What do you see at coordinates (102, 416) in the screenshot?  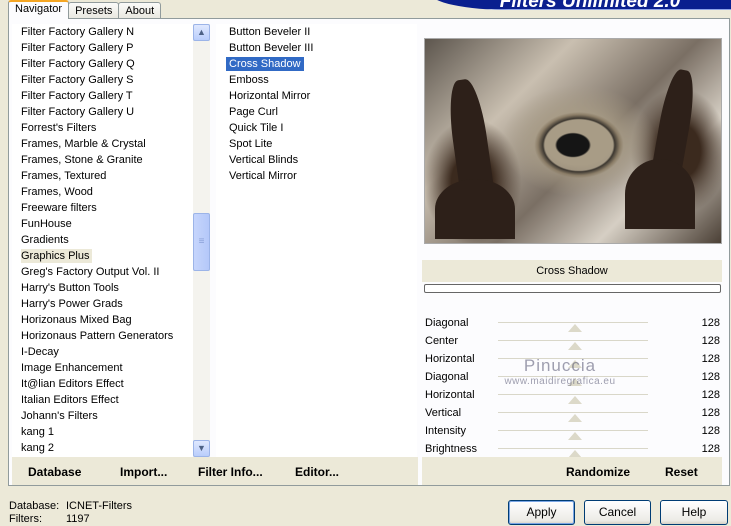 I see `category-item: Johann's Filters` at bounding box center [102, 416].